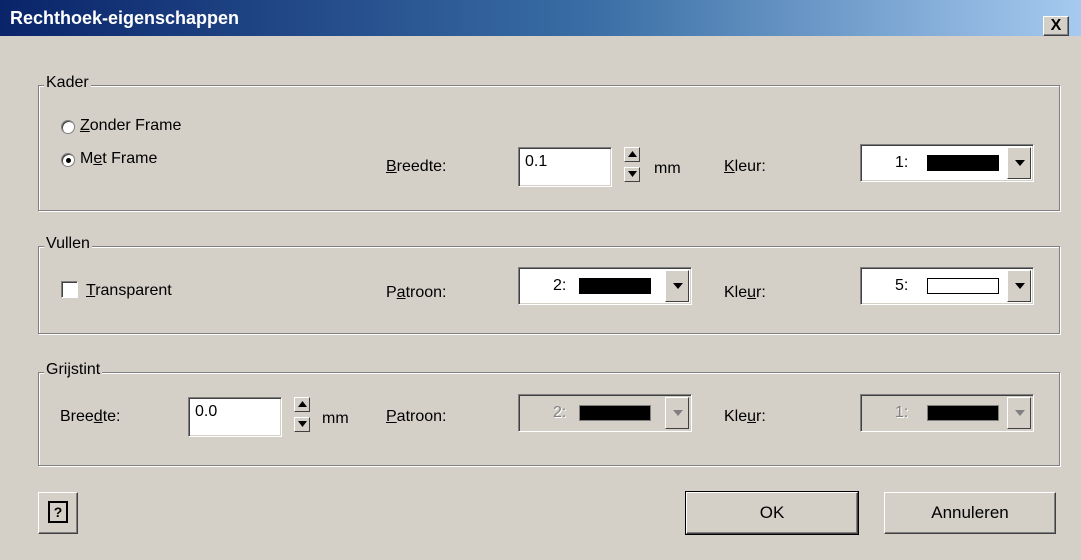 The width and height of the screenshot is (1081, 560). What do you see at coordinates (667, 168) in the screenshot?
I see `frame-width-unit: mm` at bounding box center [667, 168].